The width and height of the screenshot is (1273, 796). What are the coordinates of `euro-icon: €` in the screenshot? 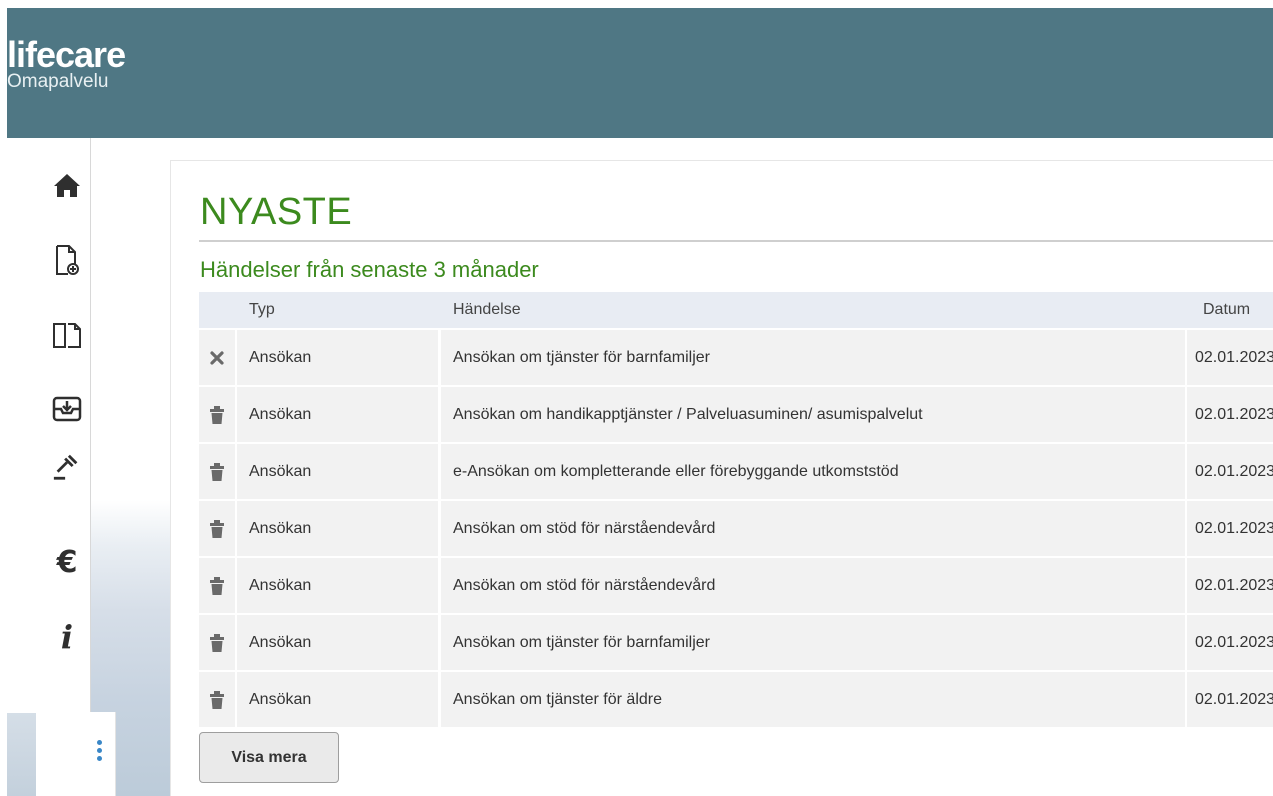 It's located at (67, 562).